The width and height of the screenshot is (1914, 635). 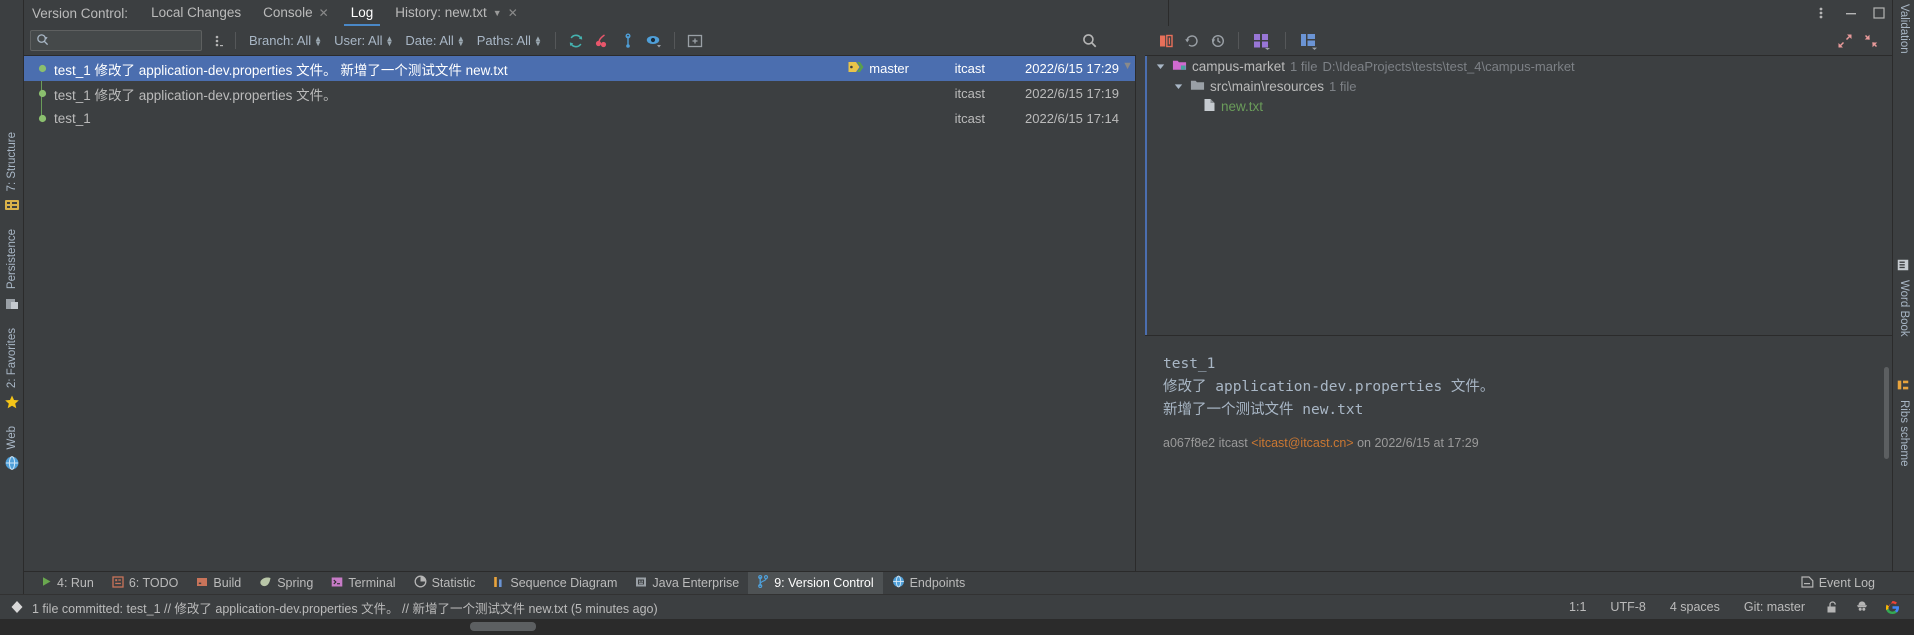 I want to click on bottom-scrollbar-track, so click(x=957, y=627).